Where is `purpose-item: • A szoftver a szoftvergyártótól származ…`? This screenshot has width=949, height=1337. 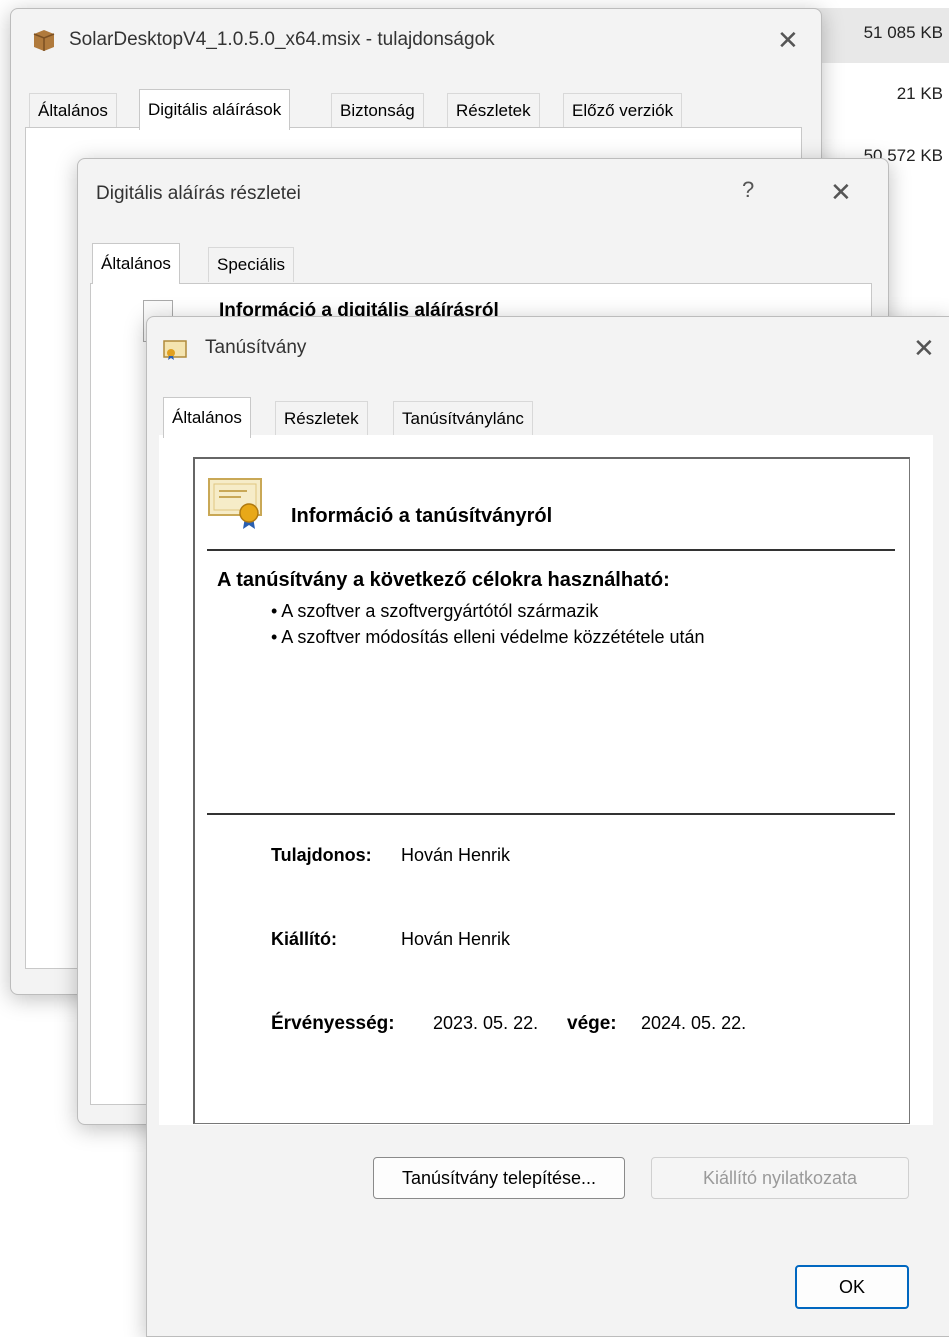
purpose-item: • A szoftver a szoftvergyártótól származ… is located at coordinates (435, 611).